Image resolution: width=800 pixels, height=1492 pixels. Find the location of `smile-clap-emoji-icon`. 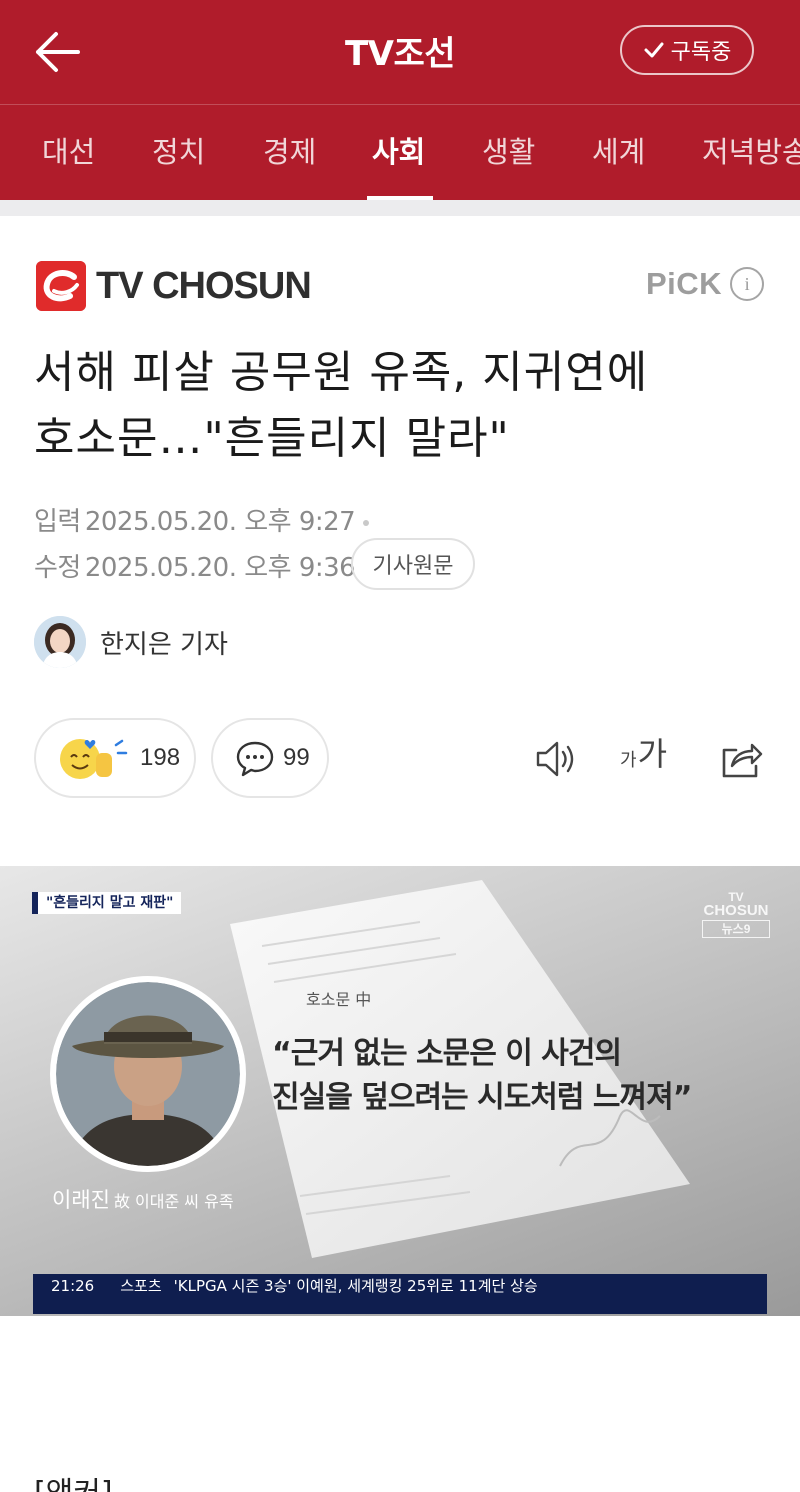

smile-clap-emoji-icon is located at coordinates (94, 759).